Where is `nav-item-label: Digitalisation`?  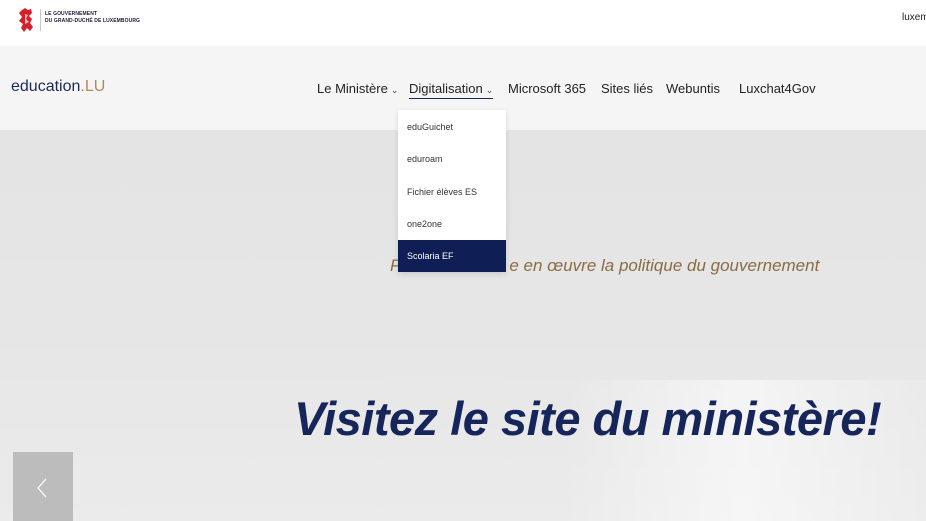
nav-item-label: Digitalisation is located at coordinates (446, 88).